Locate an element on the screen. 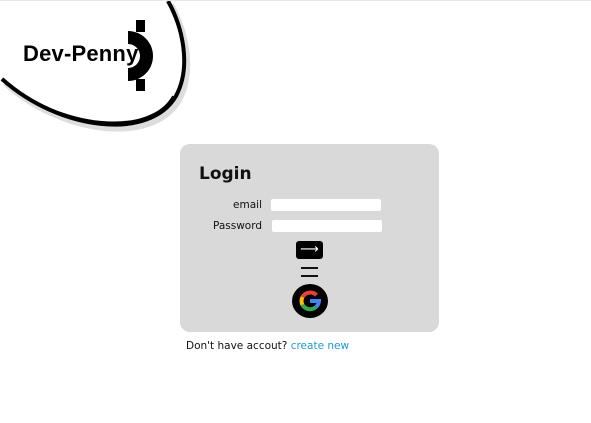 The height and width of the screenshot is (423, 591). submit-button: ⟶ is located at coordinates (309, 250).